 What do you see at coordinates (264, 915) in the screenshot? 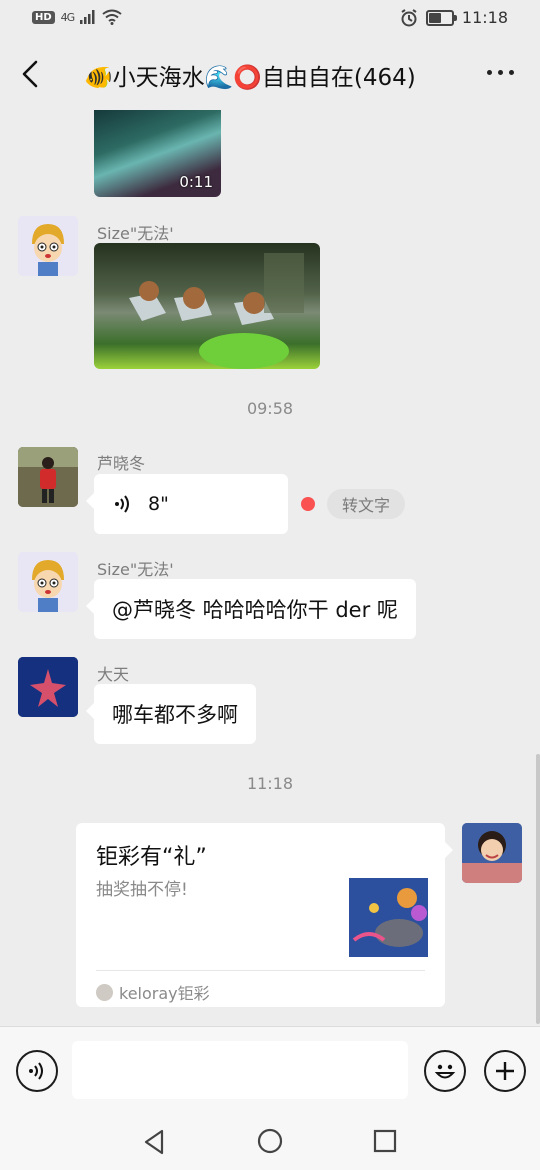
I see `link-card-message: 钜彩有“礼” 抽奖抽不停! keloray钜彩` at bounding box center [264, 915].